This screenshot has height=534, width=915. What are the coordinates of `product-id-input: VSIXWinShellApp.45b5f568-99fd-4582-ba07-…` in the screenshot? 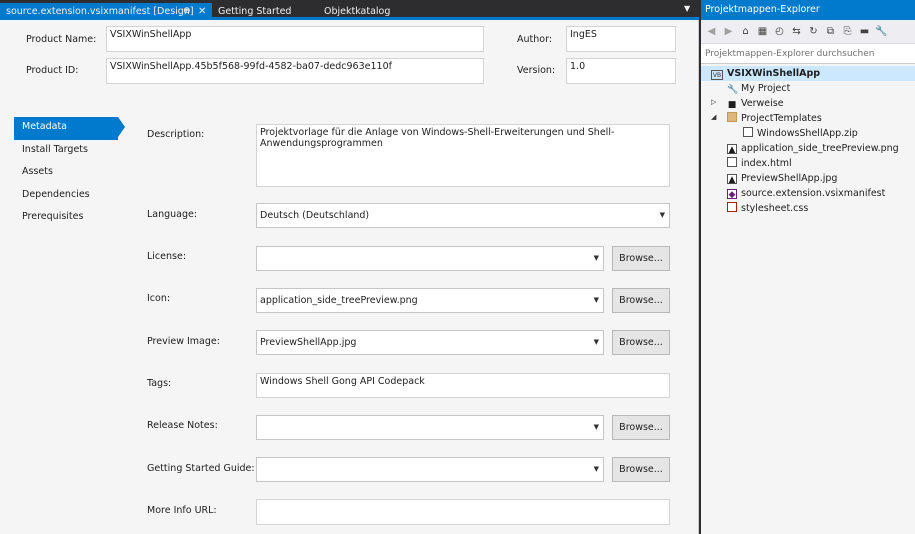 It's located at (295, 71).